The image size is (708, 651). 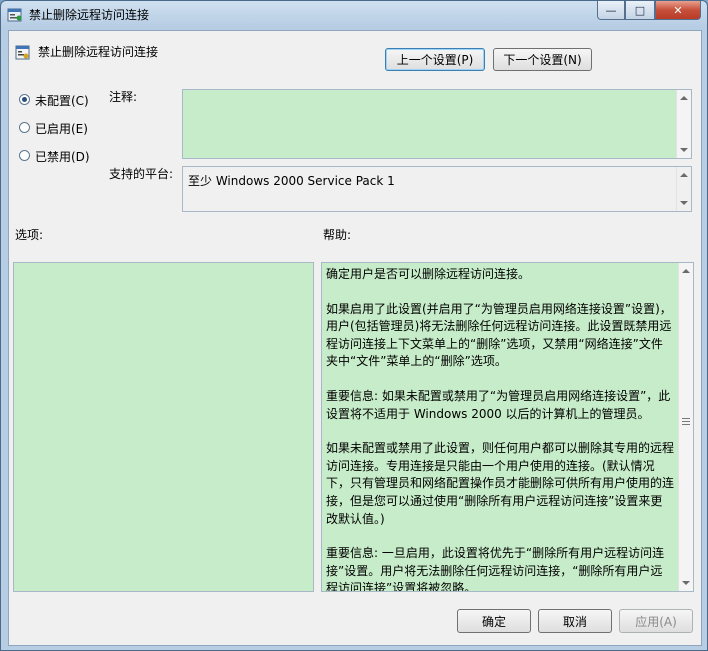 I want to click on ok-button: 确定, so click(x=494, y=621).